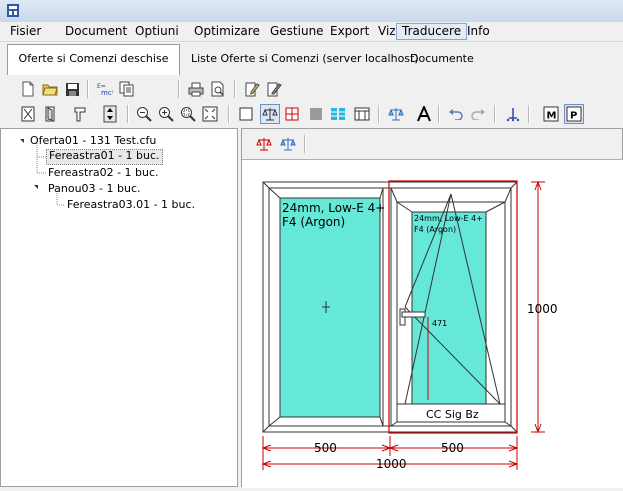  I want to click on letter-m-icon: M, so click(551, 114).